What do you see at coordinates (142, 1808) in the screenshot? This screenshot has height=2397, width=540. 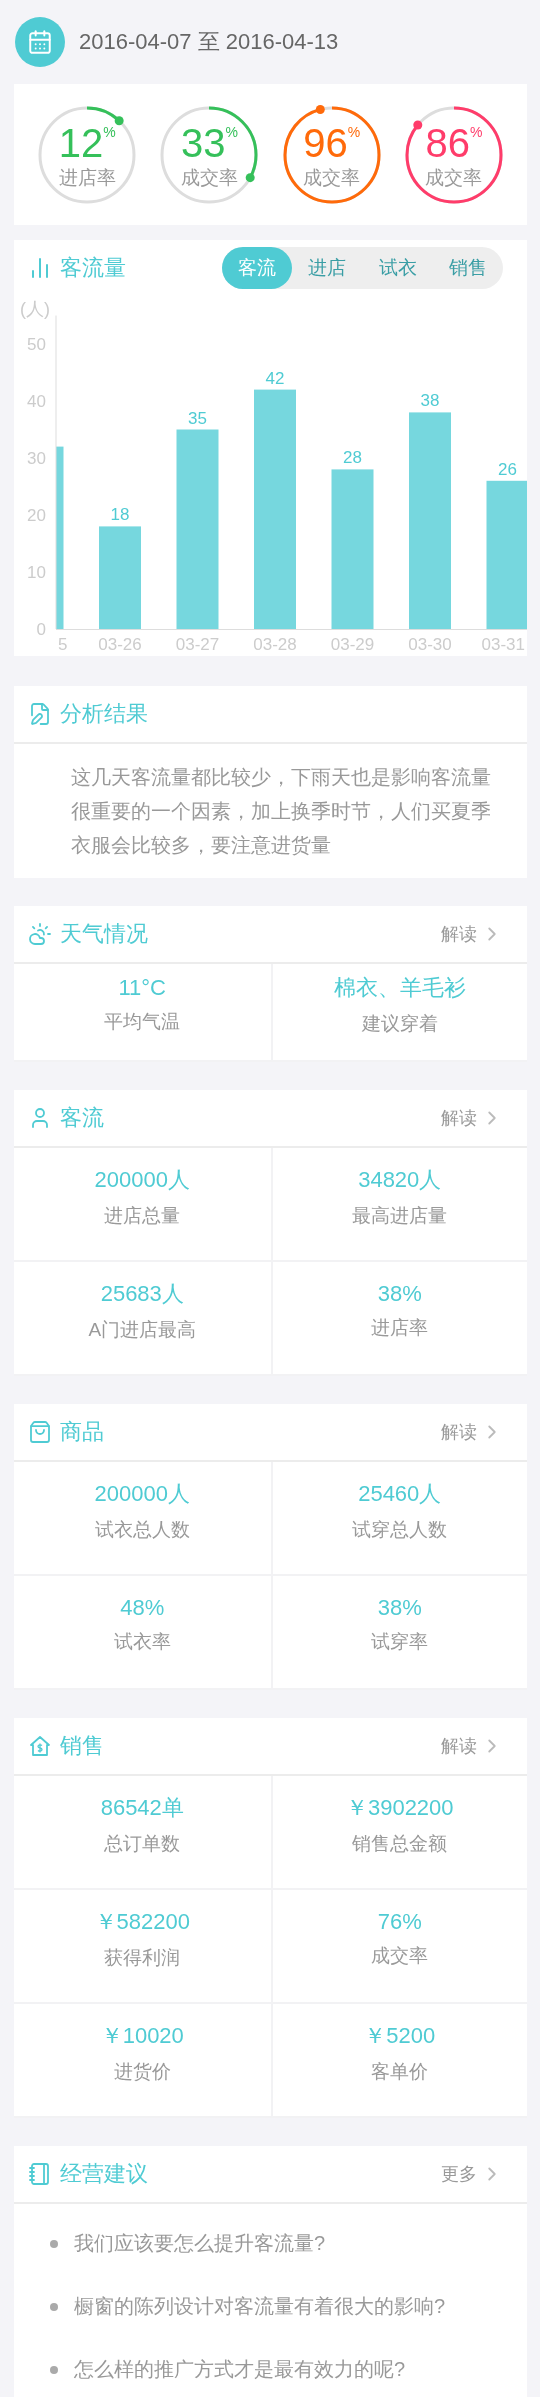 I see `metric-value: 86542单` at bounding box center [142, 1808].